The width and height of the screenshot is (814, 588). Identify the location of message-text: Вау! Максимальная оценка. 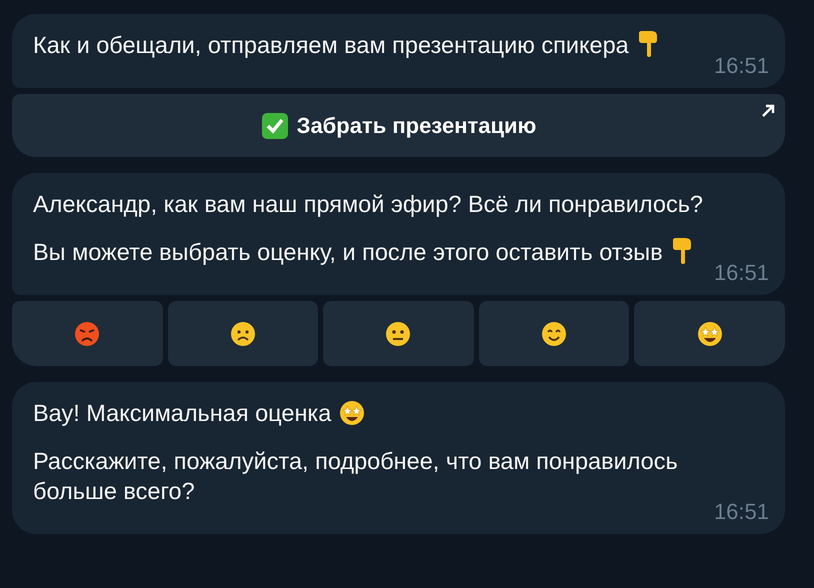
(182, 413).